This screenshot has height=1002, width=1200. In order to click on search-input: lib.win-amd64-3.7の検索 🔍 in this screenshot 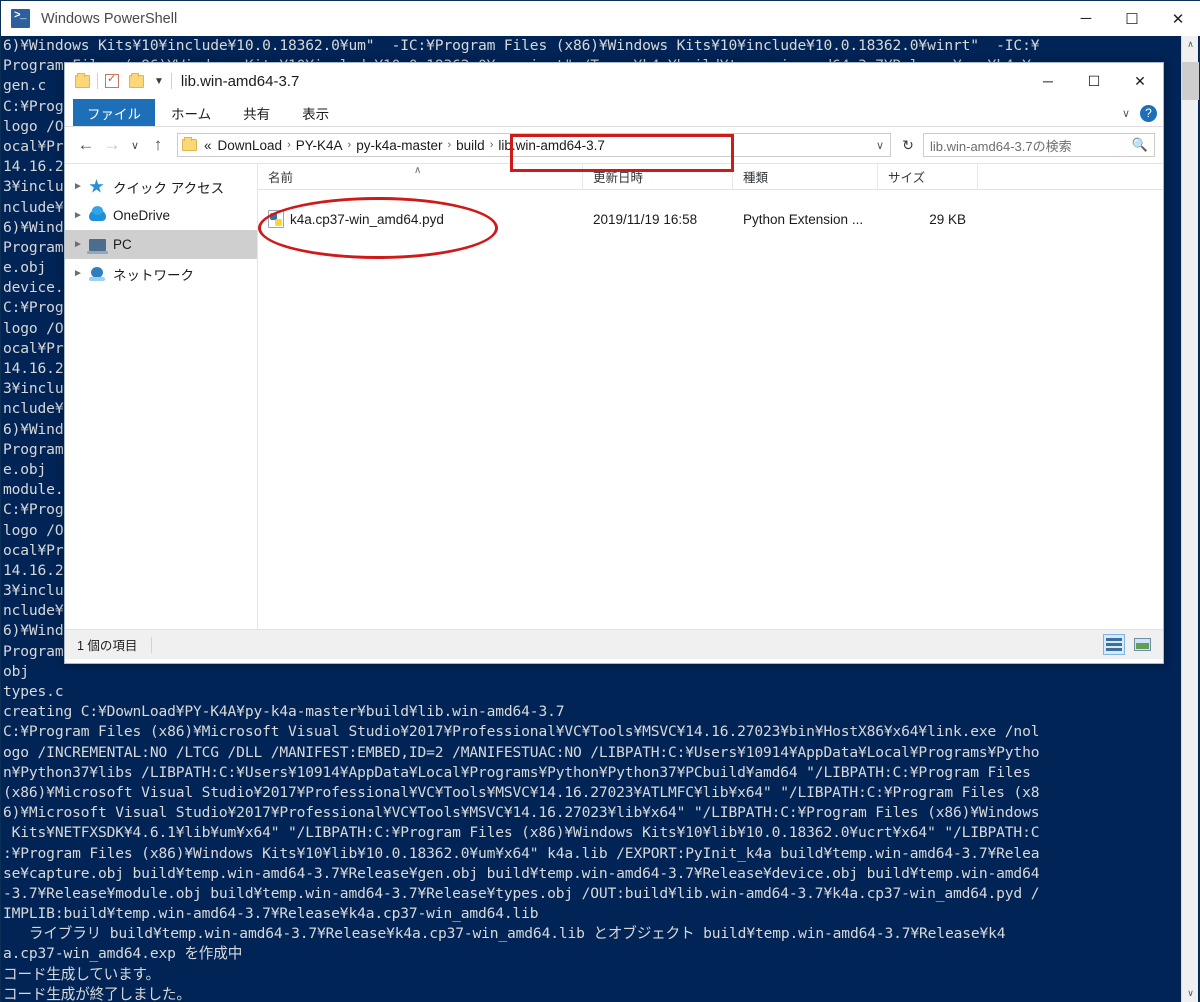, I will do `click(1039, 145)`.